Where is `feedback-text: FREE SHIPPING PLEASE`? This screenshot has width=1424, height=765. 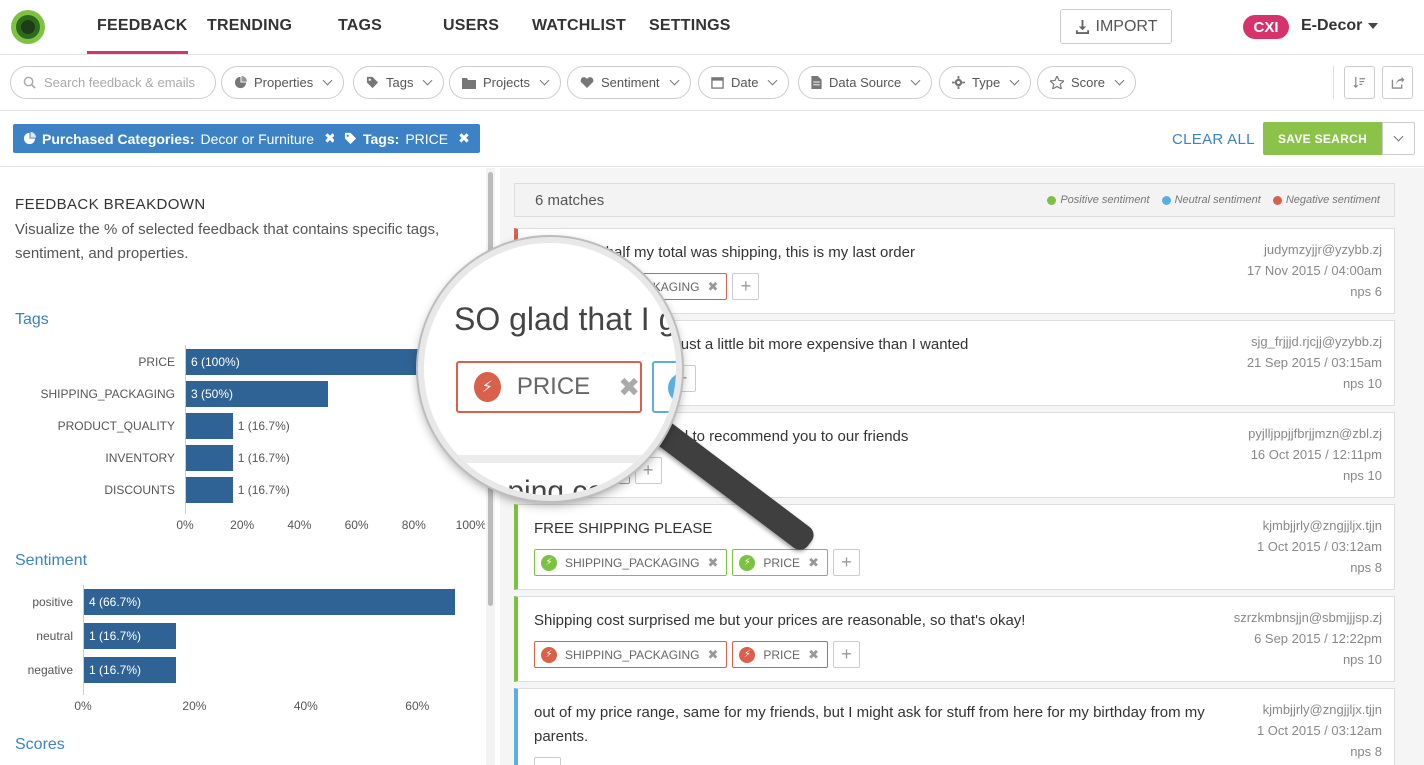
feedback-text: FREE SHIPPING PLEASE is located at coordinates (623, 528).